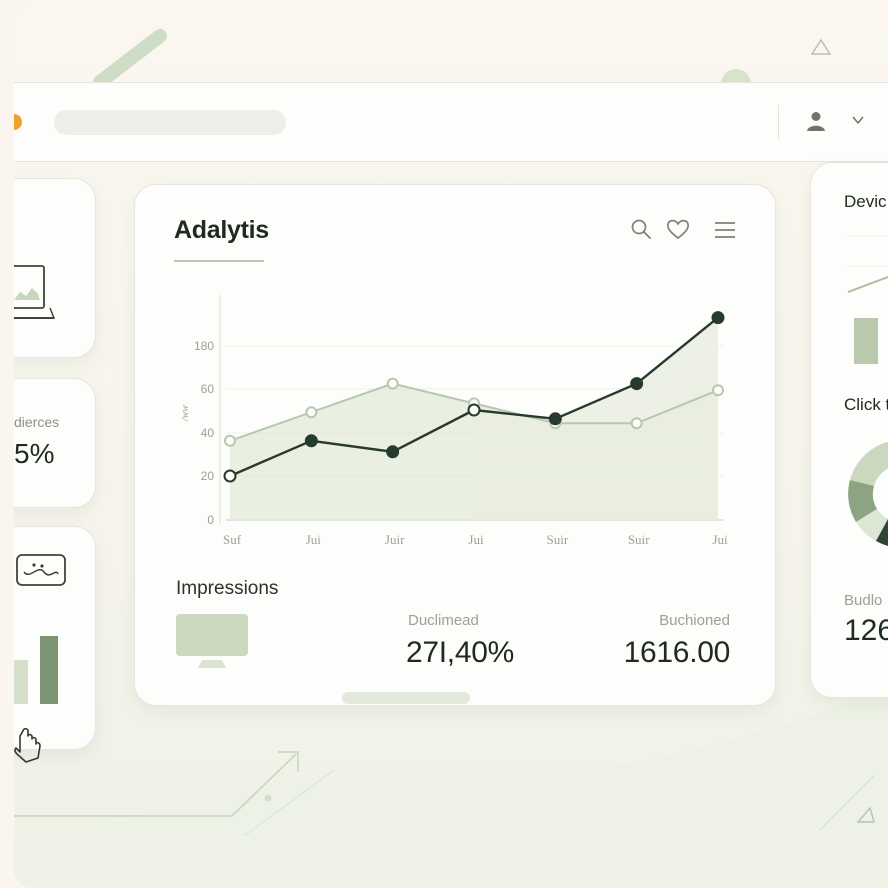  Describe the element at coordinates (227, 588) in the screenshot. I see `impressions-label: Impressions` at that location.